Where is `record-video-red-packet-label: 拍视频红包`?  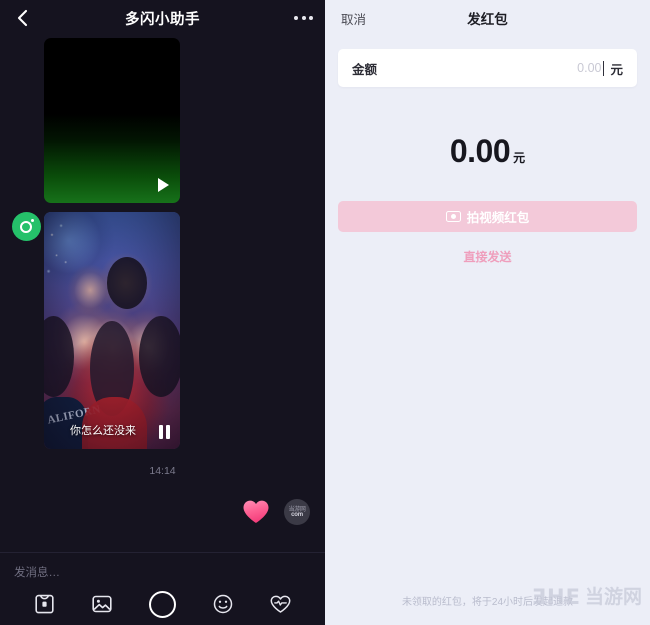 record-video-red-packet-label: 拍视频红包 is located at coordinates (498, 218).